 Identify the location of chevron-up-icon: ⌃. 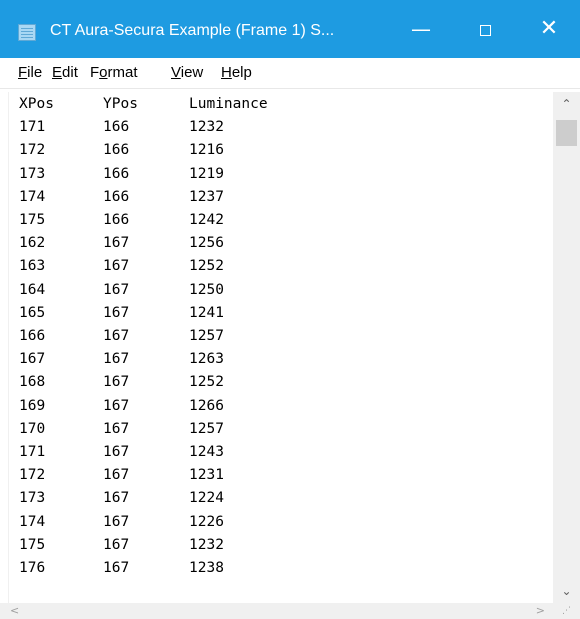
(566, 104).